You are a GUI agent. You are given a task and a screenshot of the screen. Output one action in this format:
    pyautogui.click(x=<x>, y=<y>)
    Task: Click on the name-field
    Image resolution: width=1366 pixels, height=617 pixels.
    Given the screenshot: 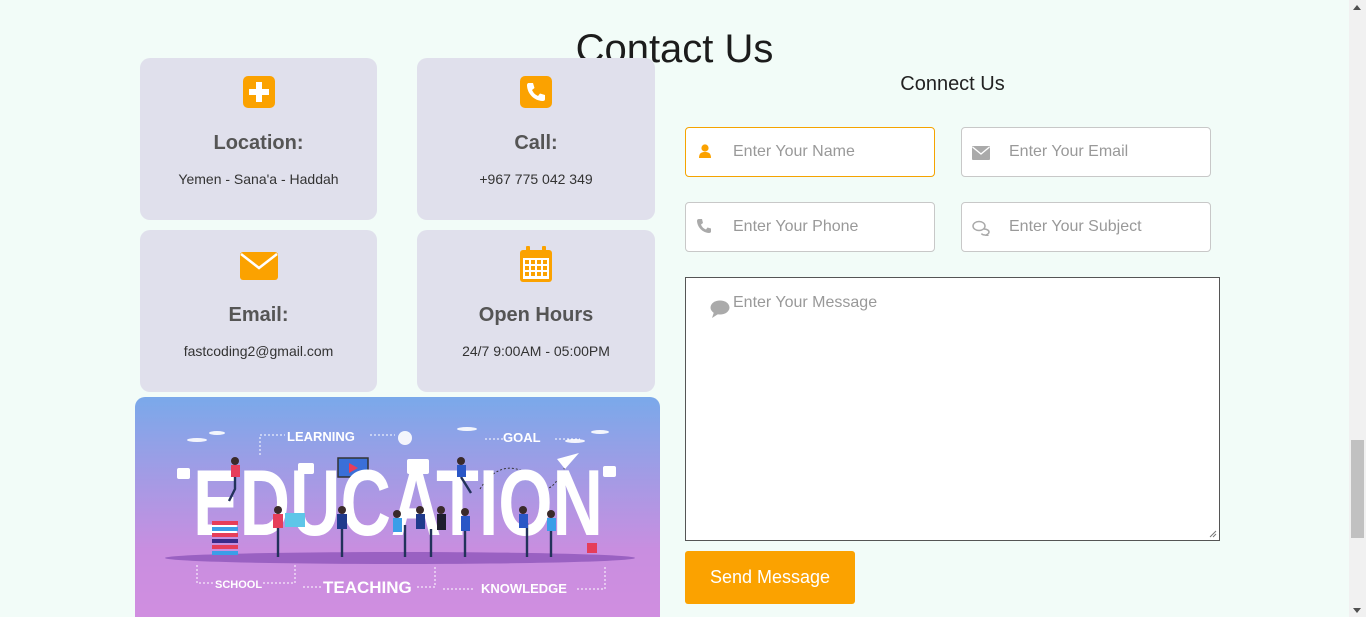 What is the action you would take?
    pyautogui.click(x=810, y=152)
    